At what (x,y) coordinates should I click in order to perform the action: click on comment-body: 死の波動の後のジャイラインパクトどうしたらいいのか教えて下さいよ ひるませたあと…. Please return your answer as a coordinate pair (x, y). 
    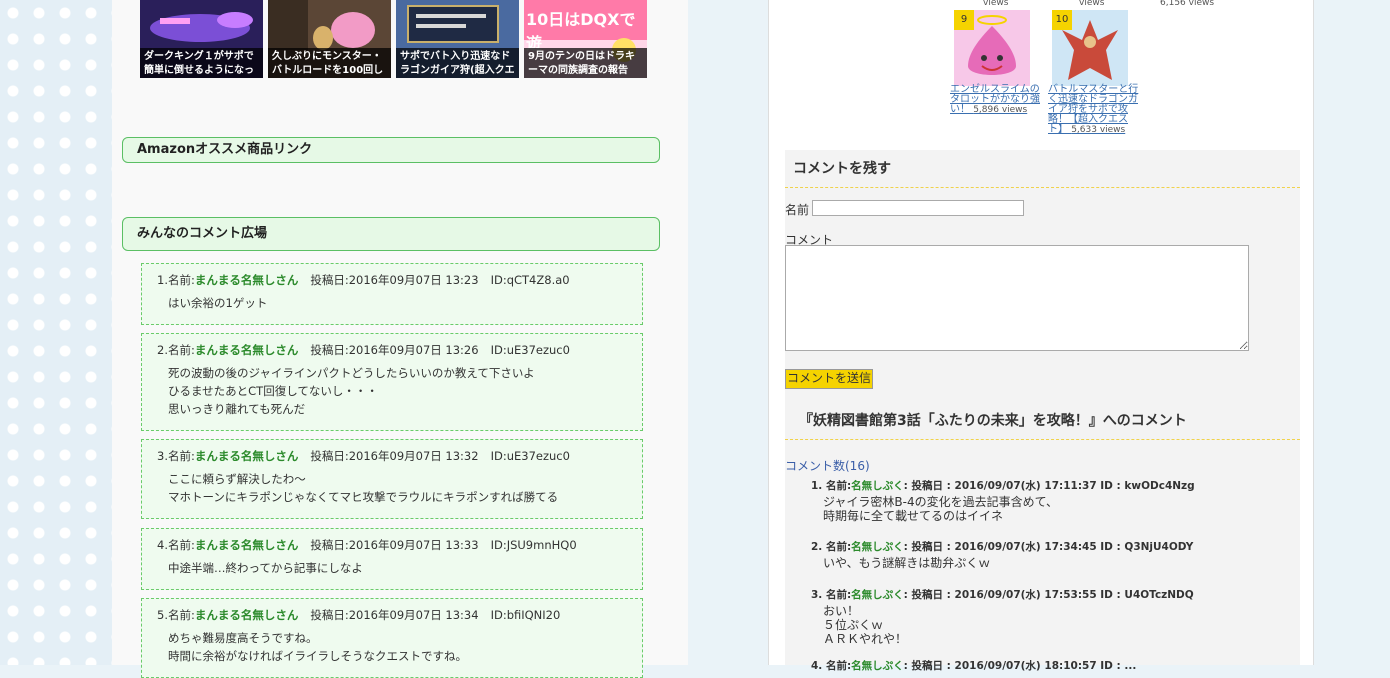
    Looking at the image, I should click on (351, 391).